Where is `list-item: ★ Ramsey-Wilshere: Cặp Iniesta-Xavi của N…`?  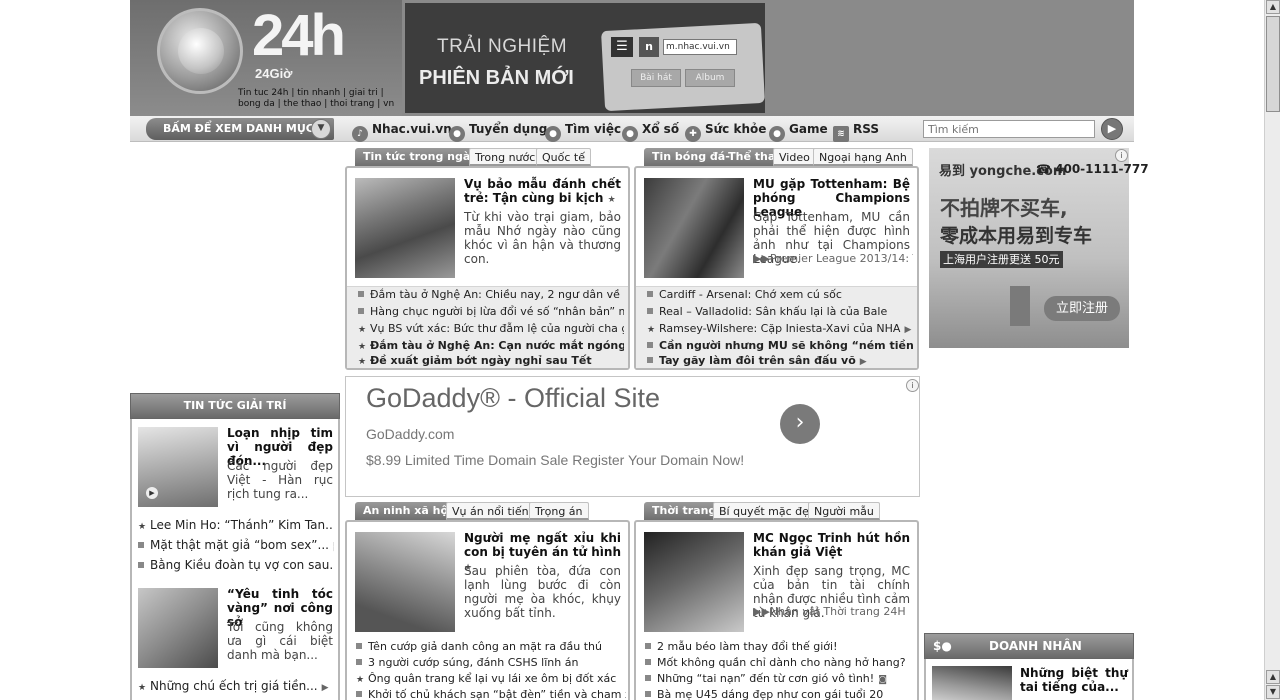 list-item: ★ Ramsey-Wilshere: Cặp Iniesta-Xavi của N… is located at coordinates (780, 329).